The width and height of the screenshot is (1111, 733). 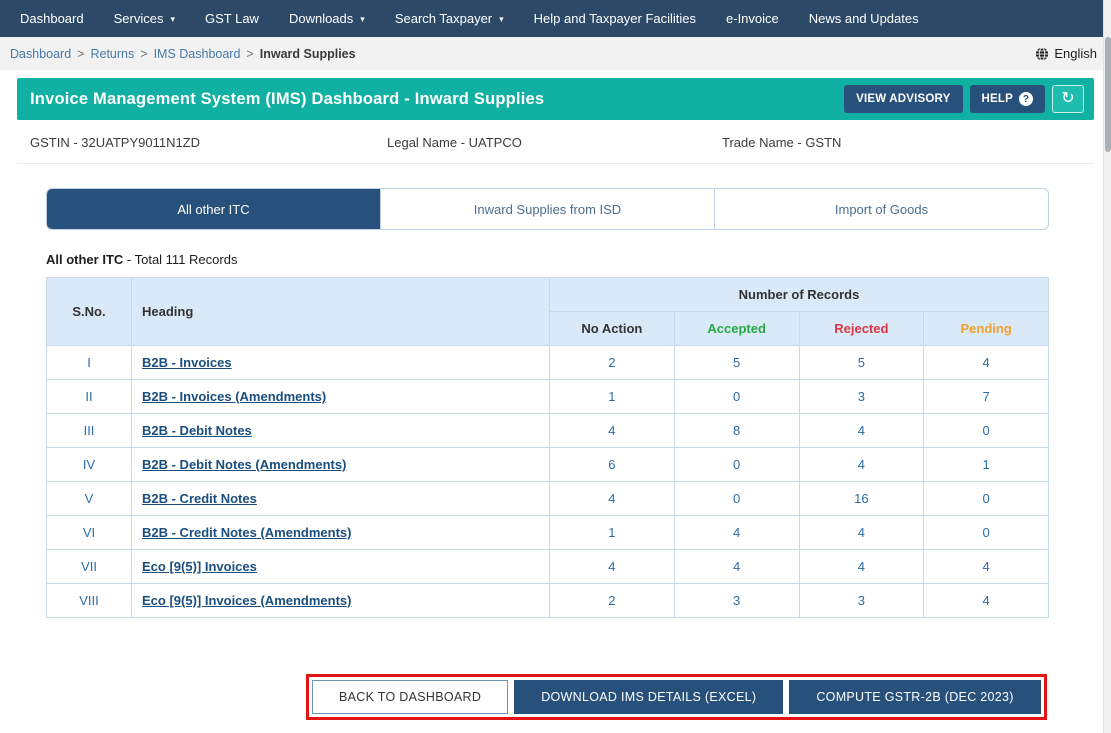 What do you see at coordinates (454, 142) in the screenshot?
I see `legal-name-value: Legal Name - UATPCO` at bounding box center [454, 142].